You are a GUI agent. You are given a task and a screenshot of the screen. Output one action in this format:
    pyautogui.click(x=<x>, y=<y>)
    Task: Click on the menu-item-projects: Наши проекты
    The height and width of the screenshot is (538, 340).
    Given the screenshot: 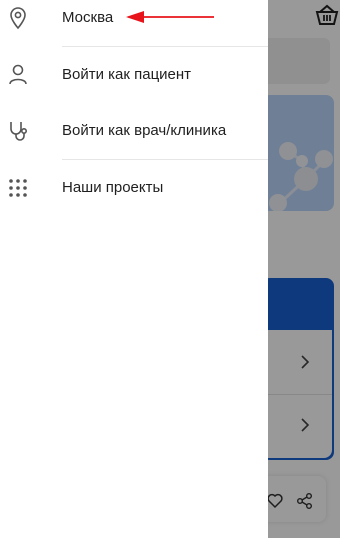 What is the action you would take?
    pyautogui.click(x=134, y=188)
    